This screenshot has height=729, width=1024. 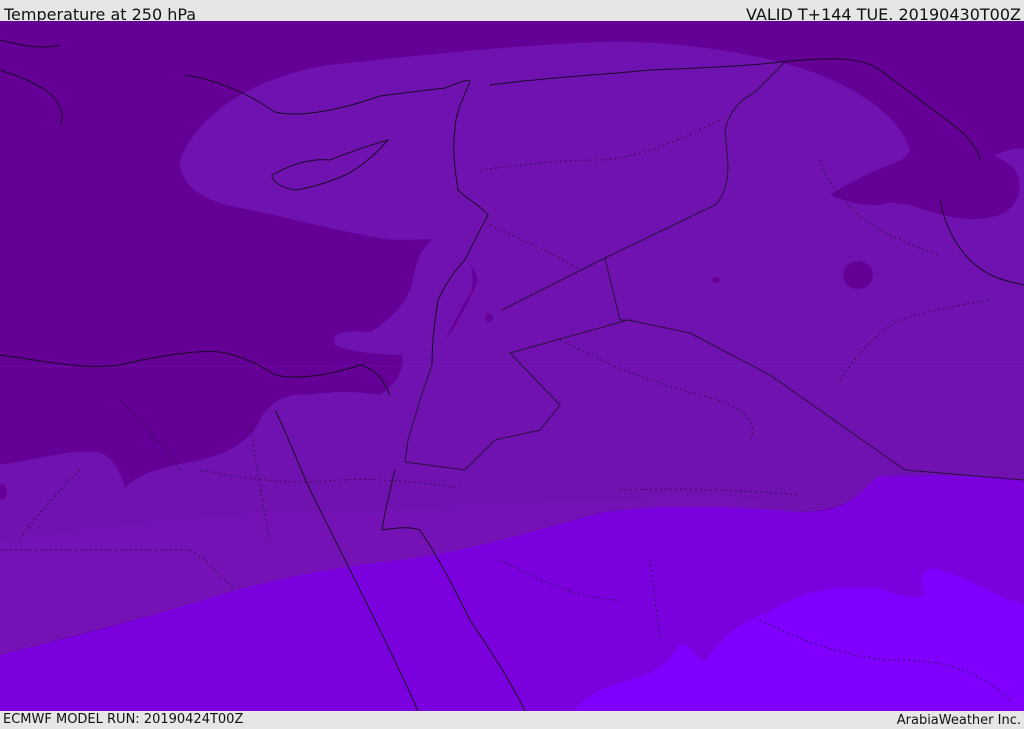 What do you see at coordinates (489, 318) in the screenshot?
I see `dead-sea-spot` at bounding box center [489, 318].